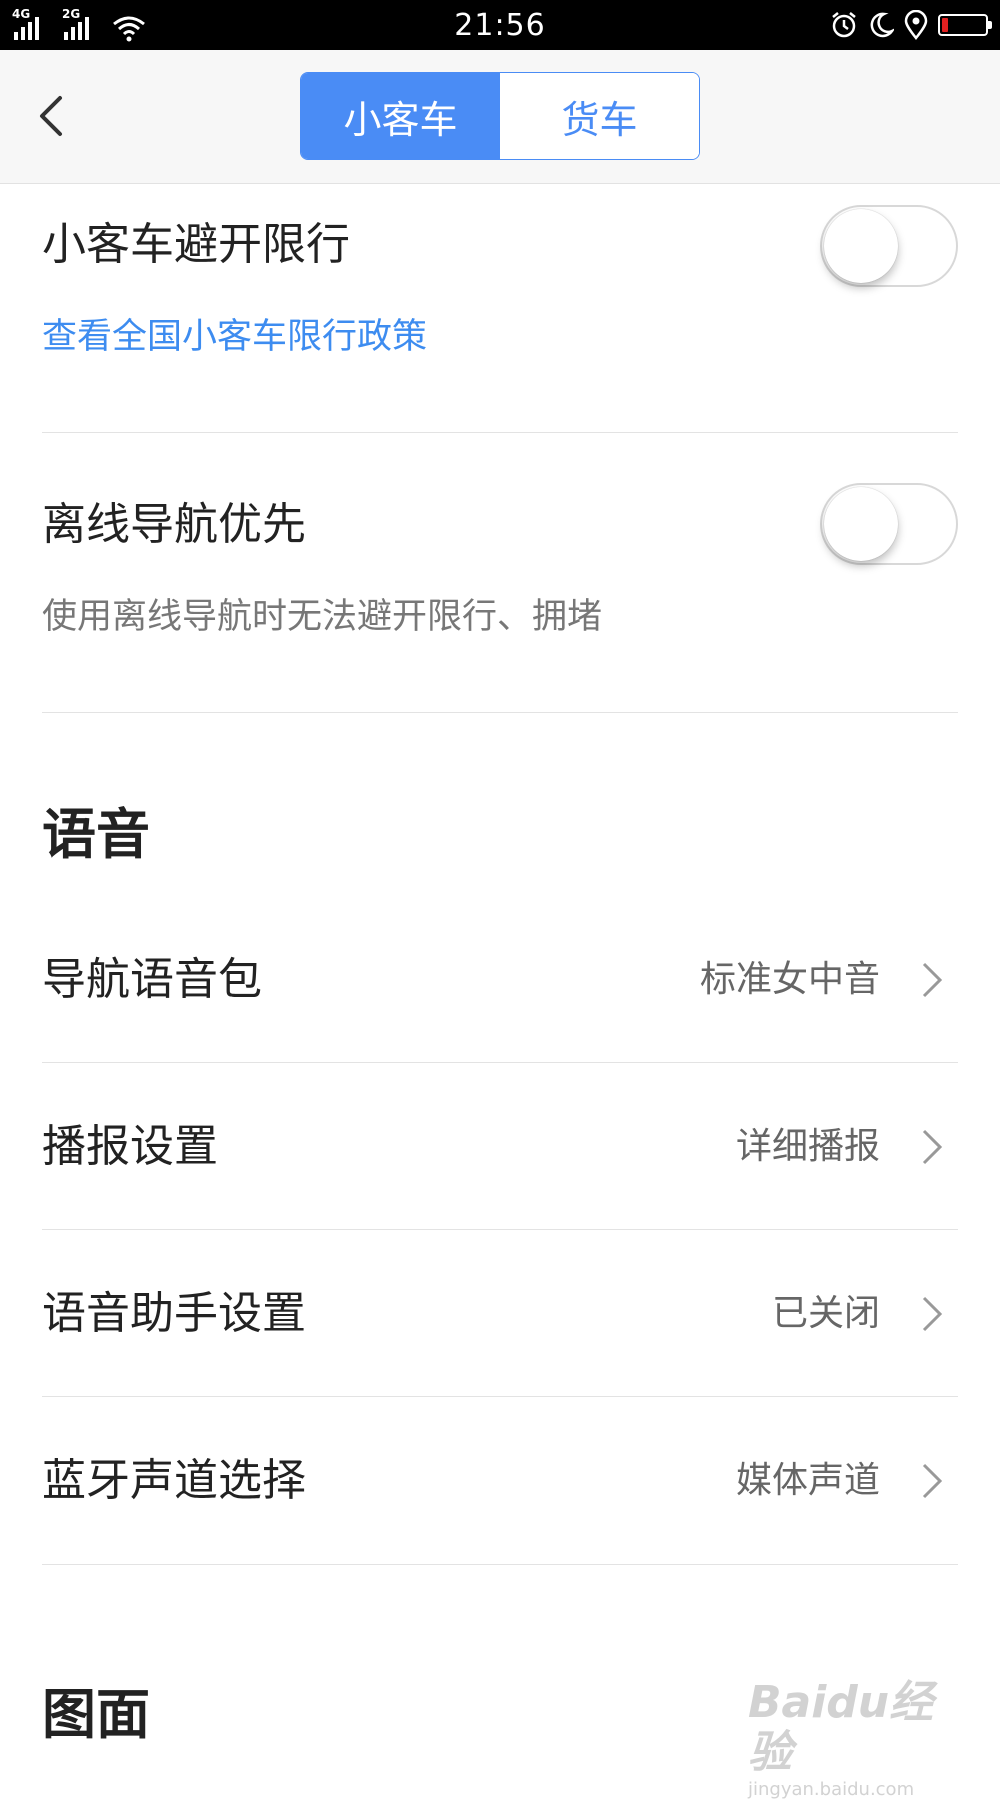  I want to click on baidu-jingyan-watermark: Baidu经验 jingyan.baidu.com, so click(848, 1739).